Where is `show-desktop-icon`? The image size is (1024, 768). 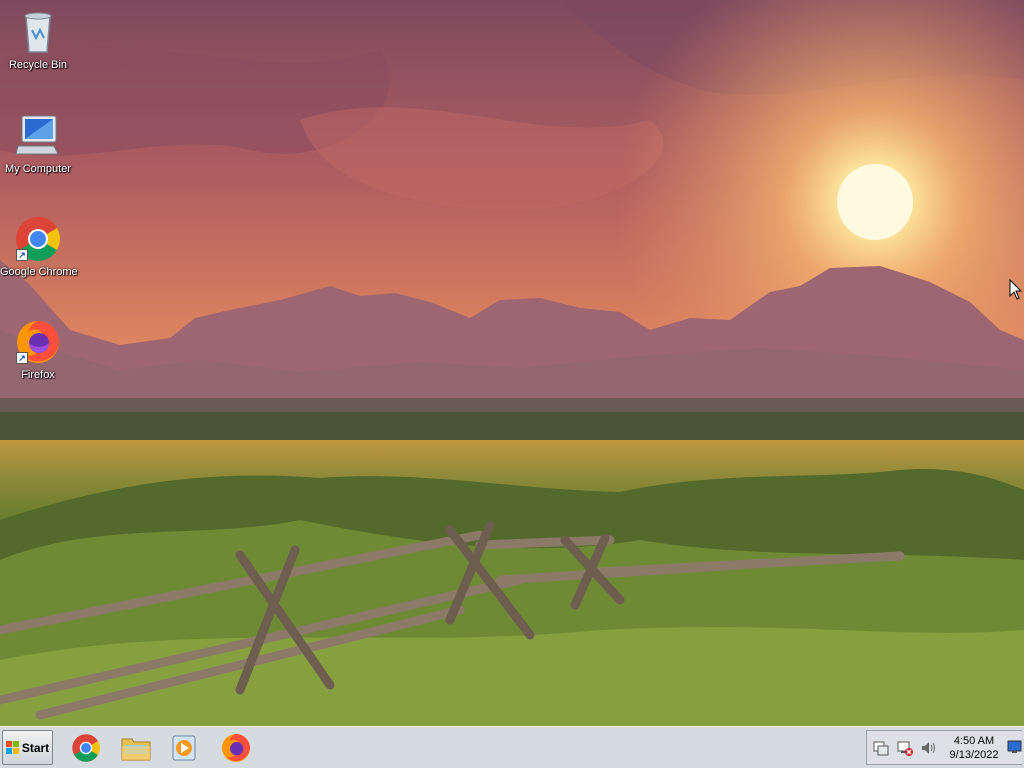
show-desktop-icon is located at coordinates (1014, 746).